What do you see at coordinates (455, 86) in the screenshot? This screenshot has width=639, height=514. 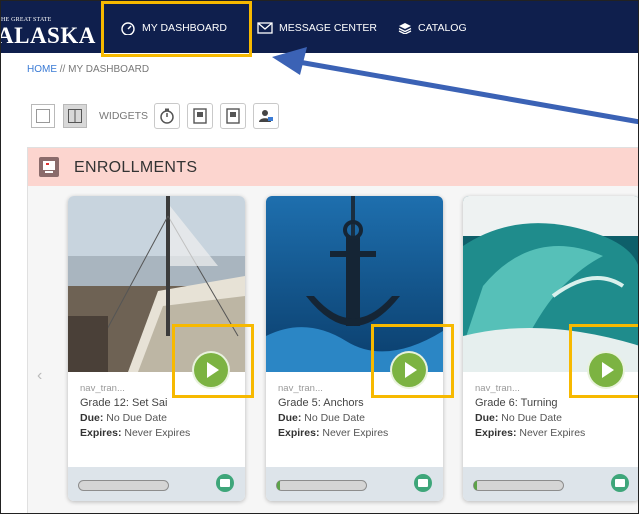 I see `annotation-arrow-icon` at bounding box center [455, 86].